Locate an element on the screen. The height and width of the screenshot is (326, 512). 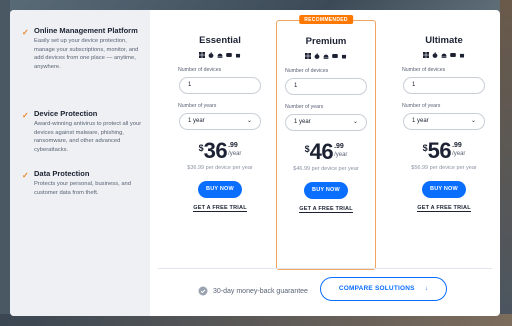
price: $ 46 .99/year is located at coordinates (326, 152).